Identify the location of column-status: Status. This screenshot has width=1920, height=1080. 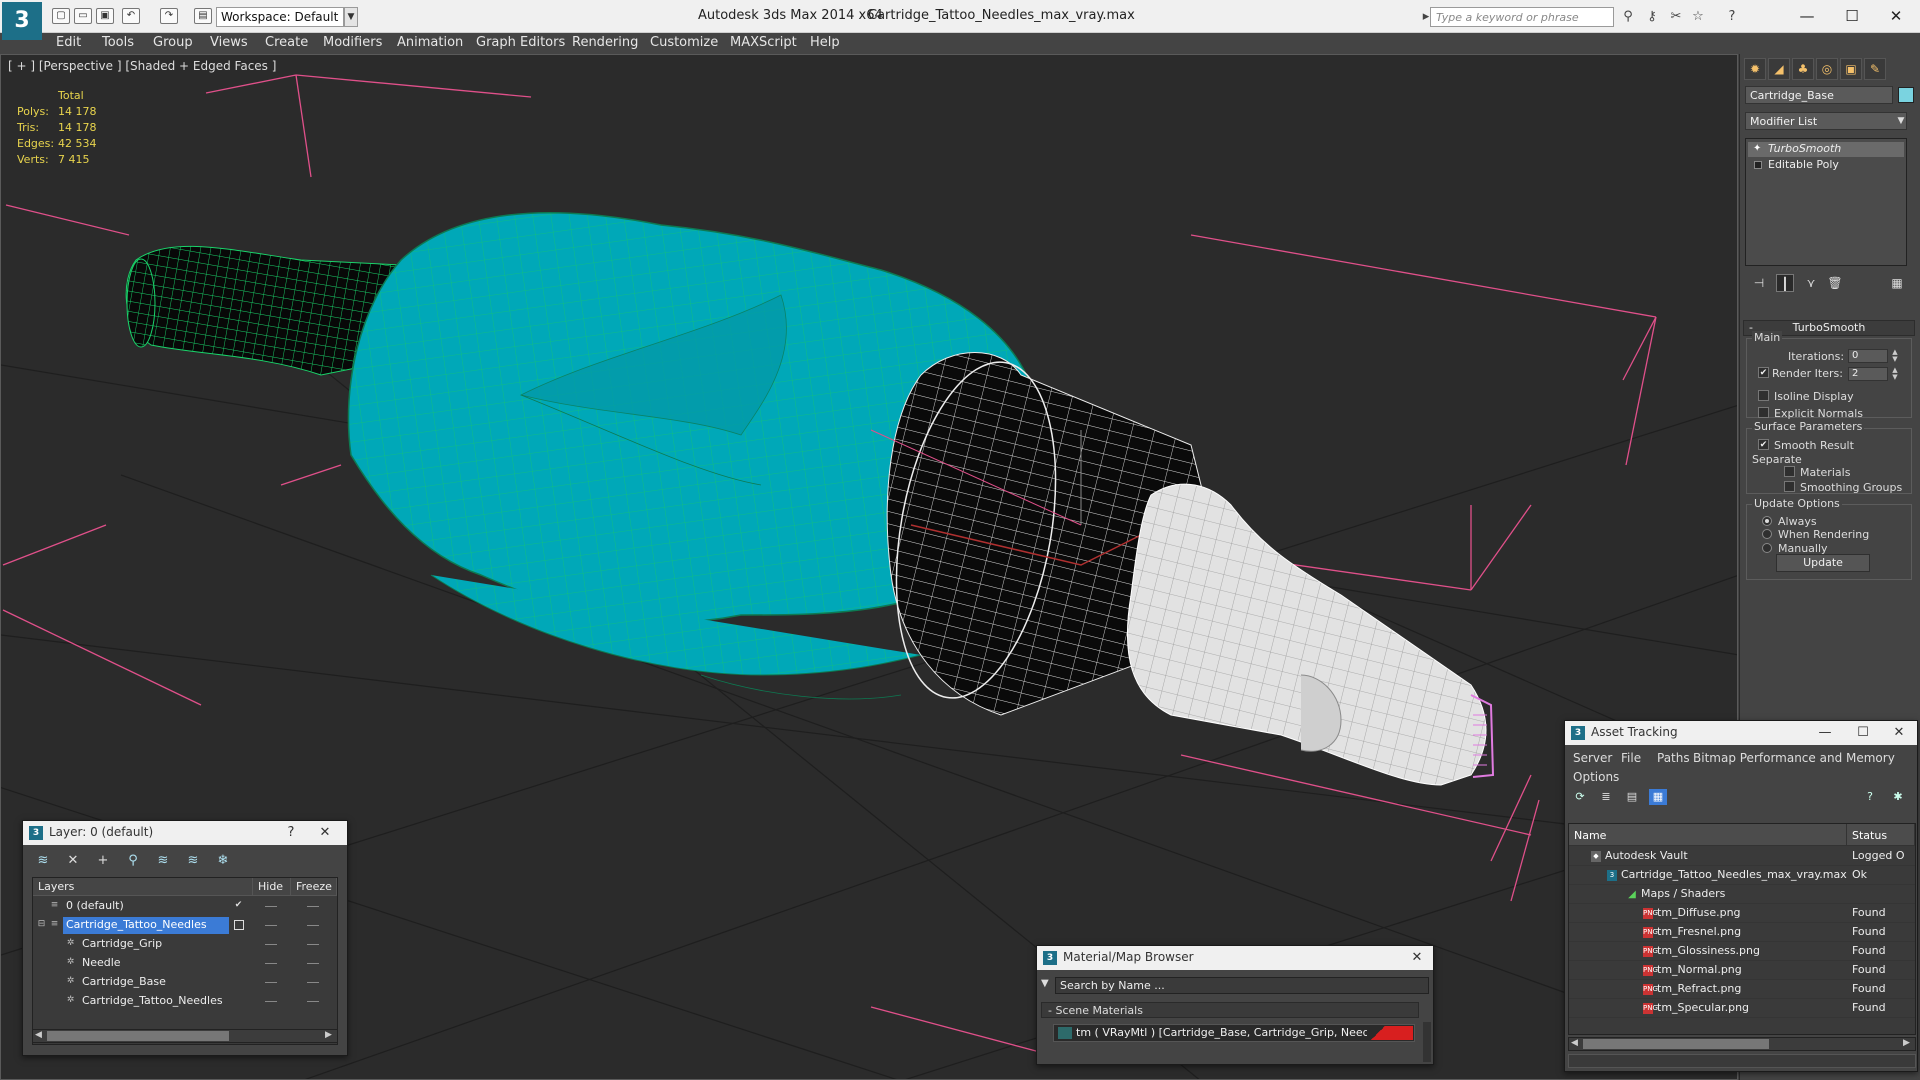
(1881, 835).